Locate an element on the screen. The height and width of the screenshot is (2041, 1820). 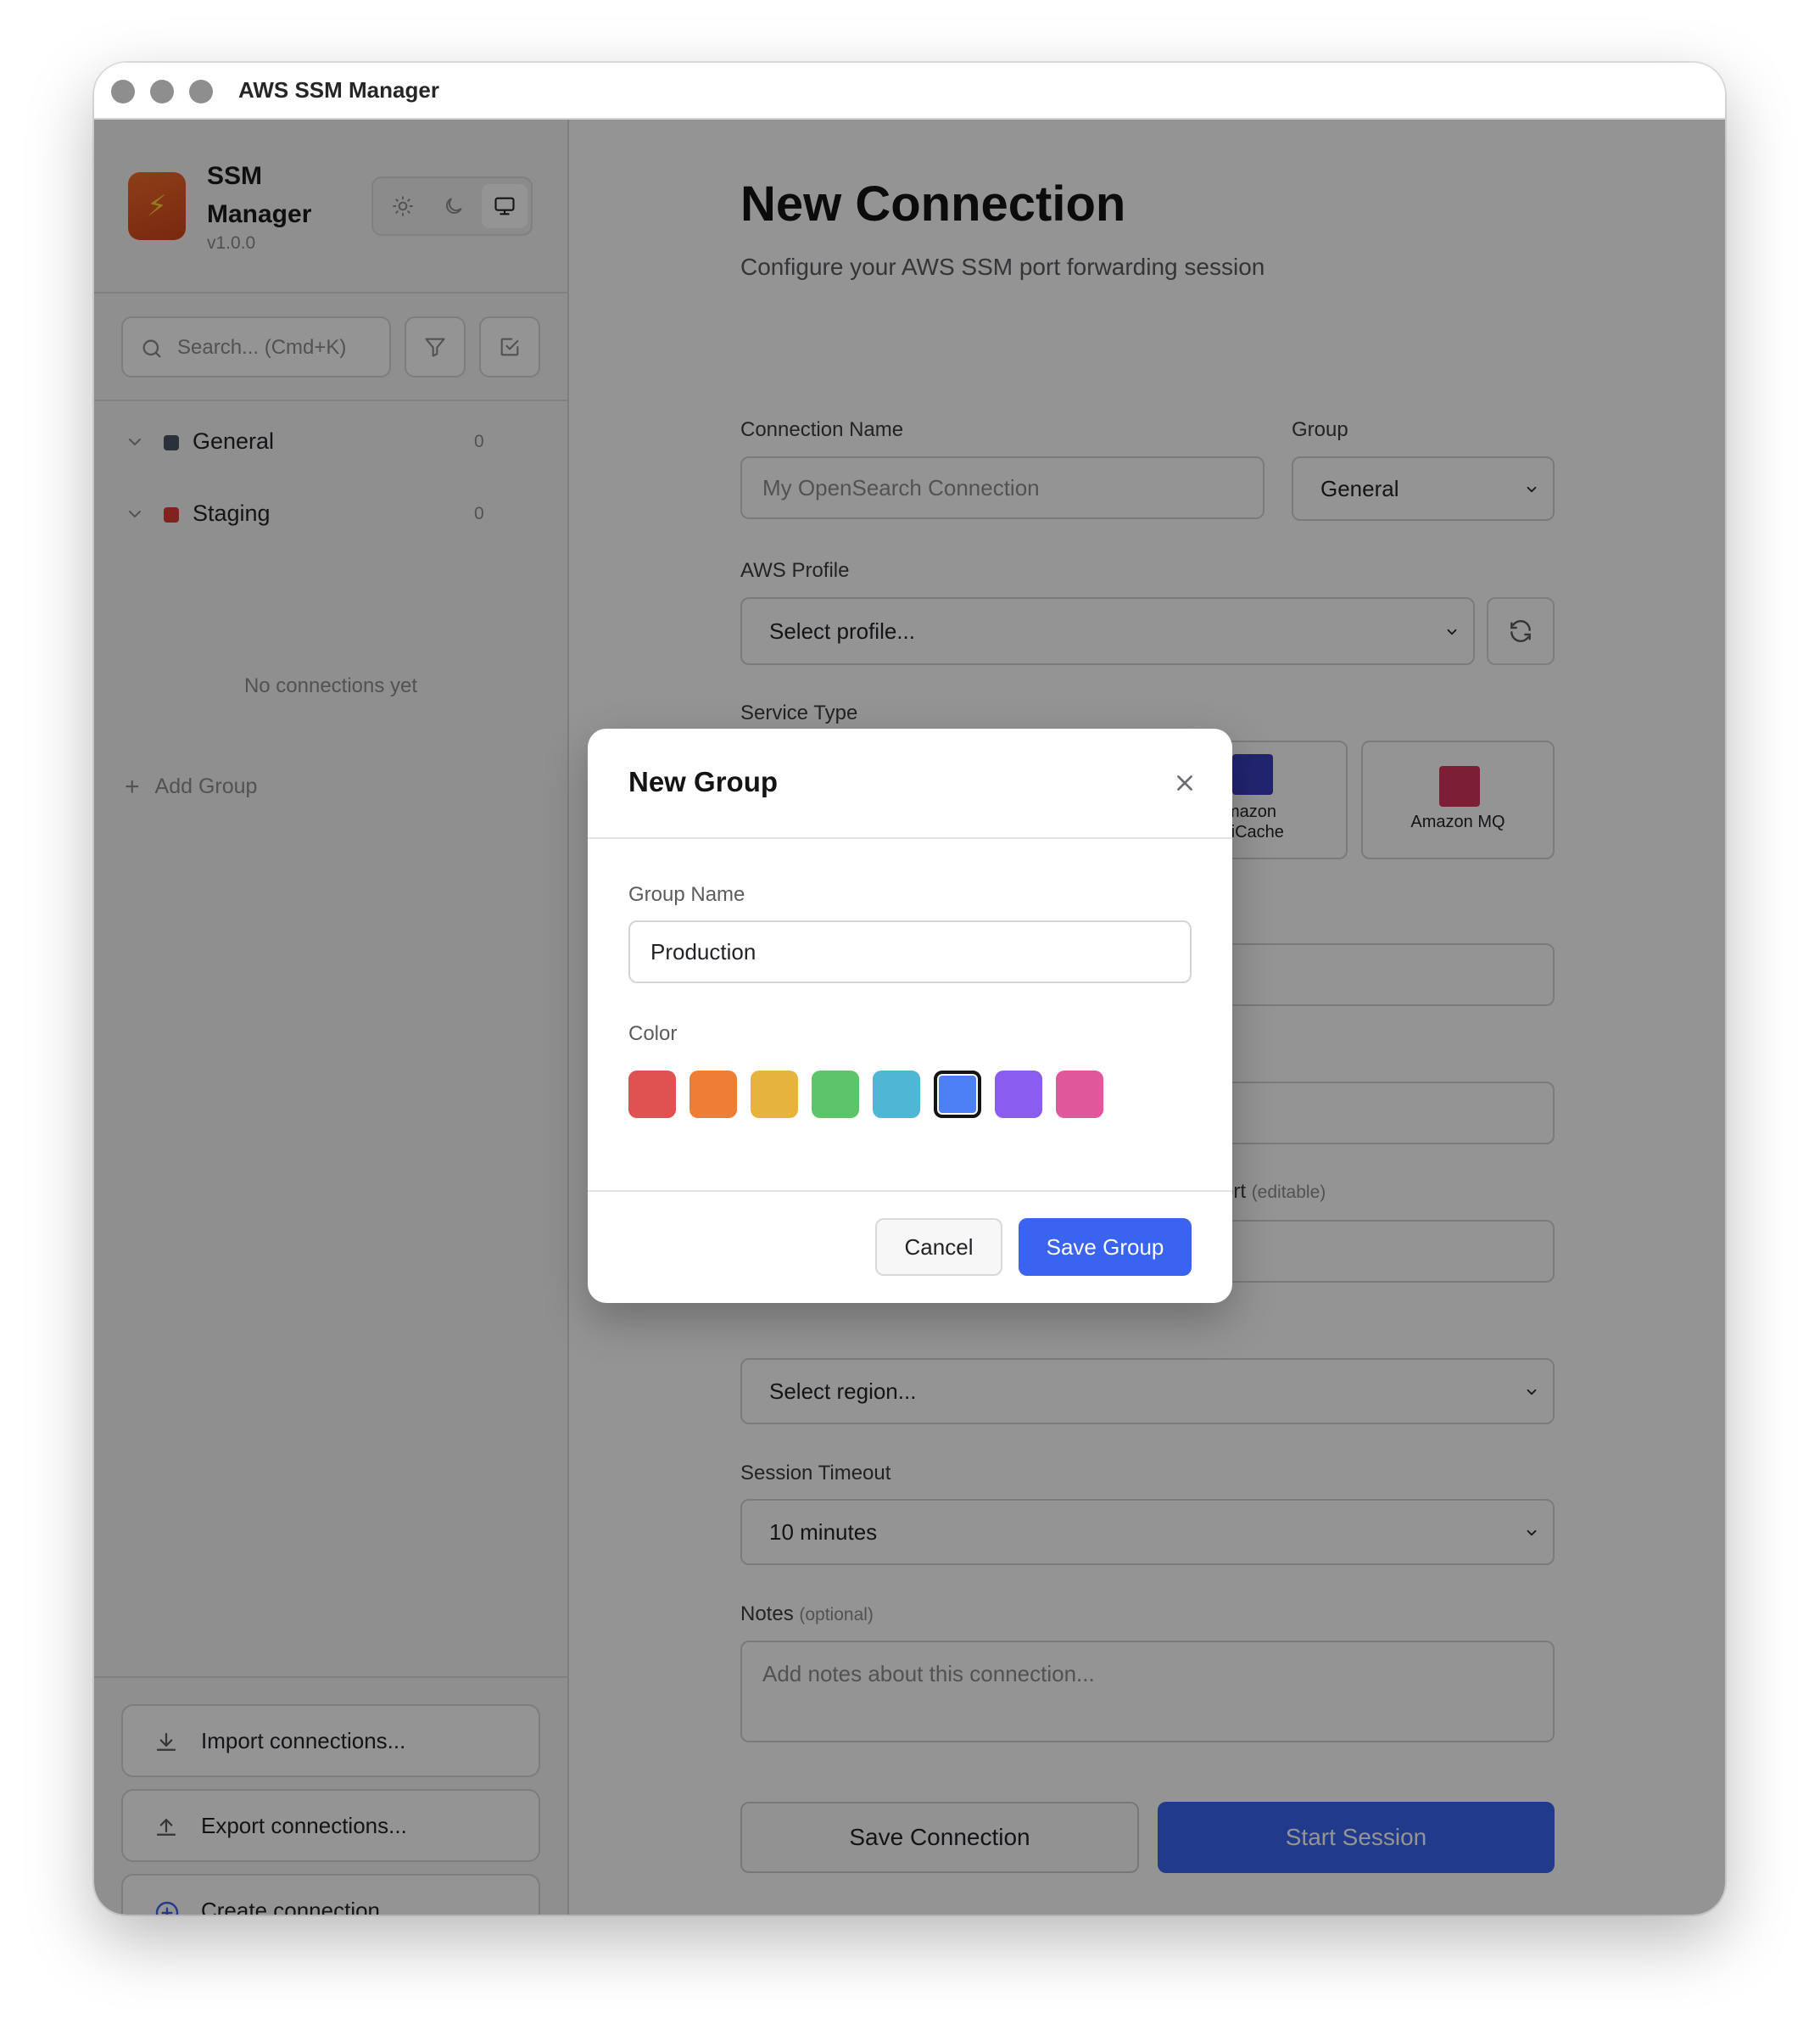
minimize-window-button is located at coordinates (162, 91).